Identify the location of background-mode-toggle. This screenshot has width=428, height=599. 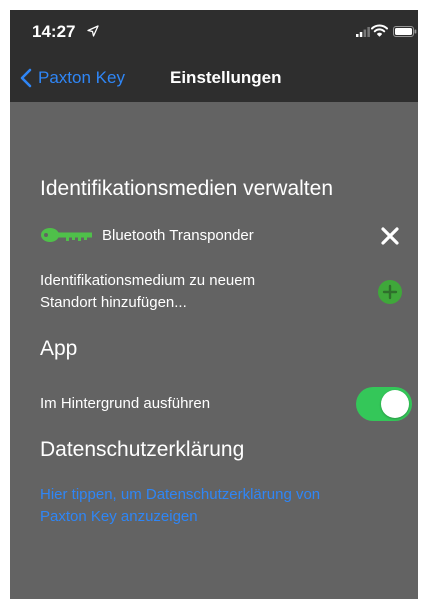
(384, 404).